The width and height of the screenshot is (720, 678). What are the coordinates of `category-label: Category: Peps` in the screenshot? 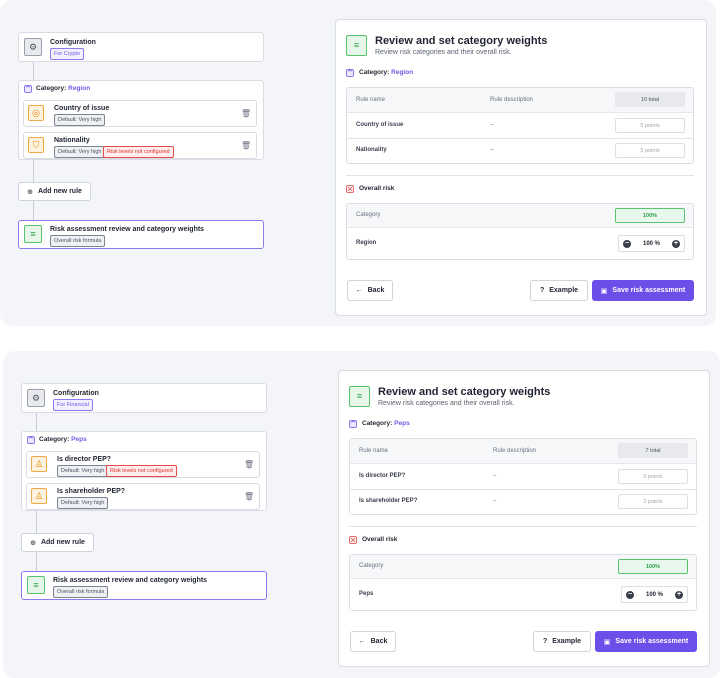 It's located at (63, 439).